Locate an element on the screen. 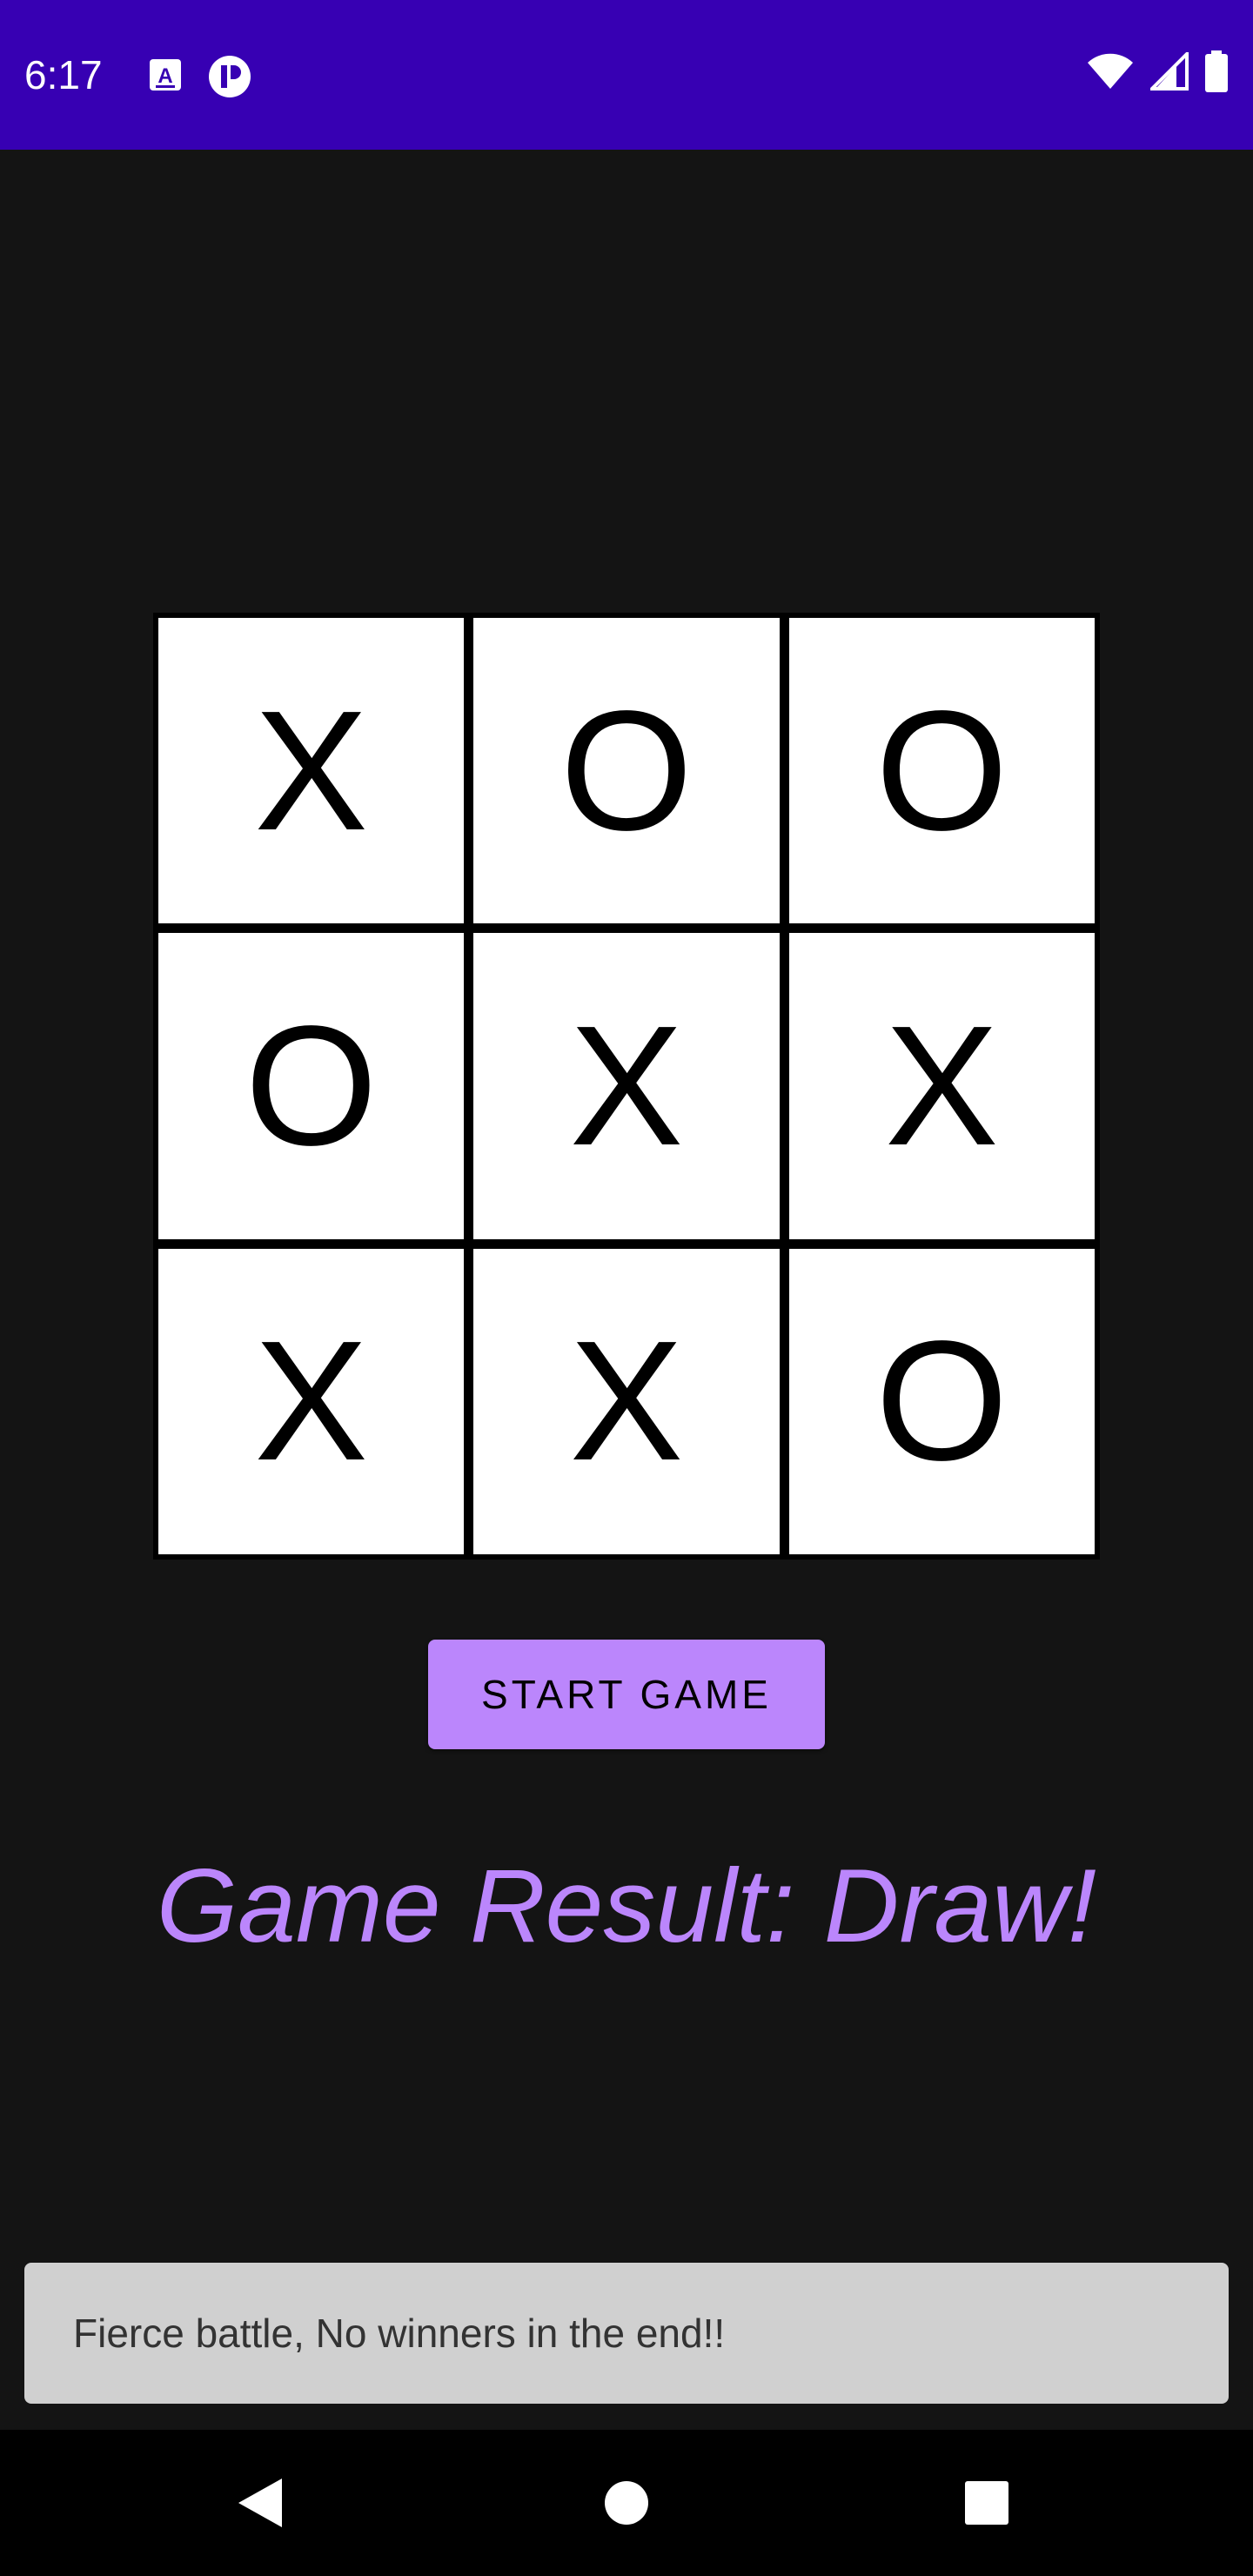 Image resolution: width=1253 pixels, height=2576 pixels. text-a-icon: A is located at coordinates (165, 75).